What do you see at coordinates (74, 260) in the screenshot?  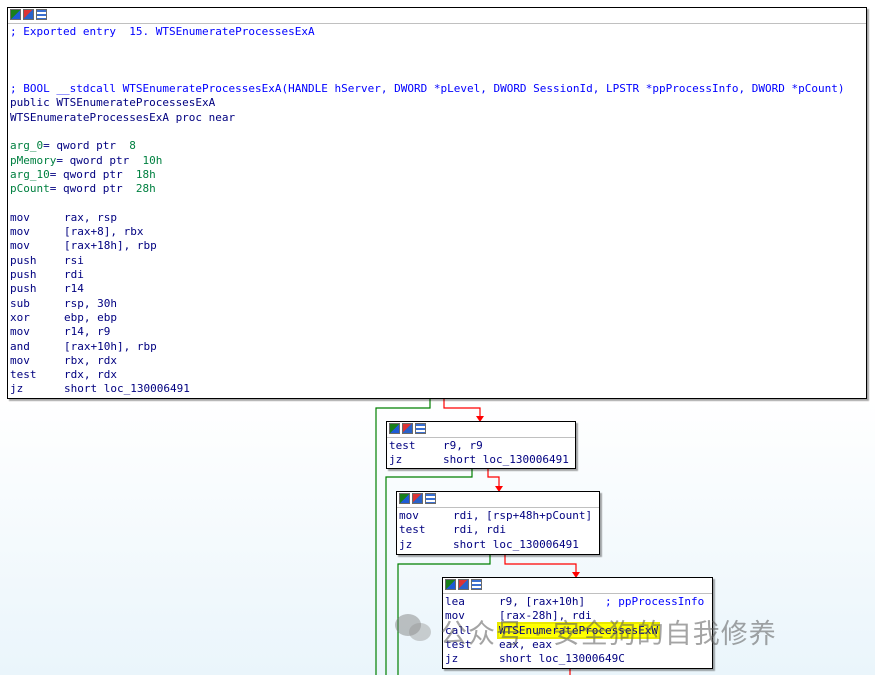 I see `operands: rsi` at bounding box center [74, 260].